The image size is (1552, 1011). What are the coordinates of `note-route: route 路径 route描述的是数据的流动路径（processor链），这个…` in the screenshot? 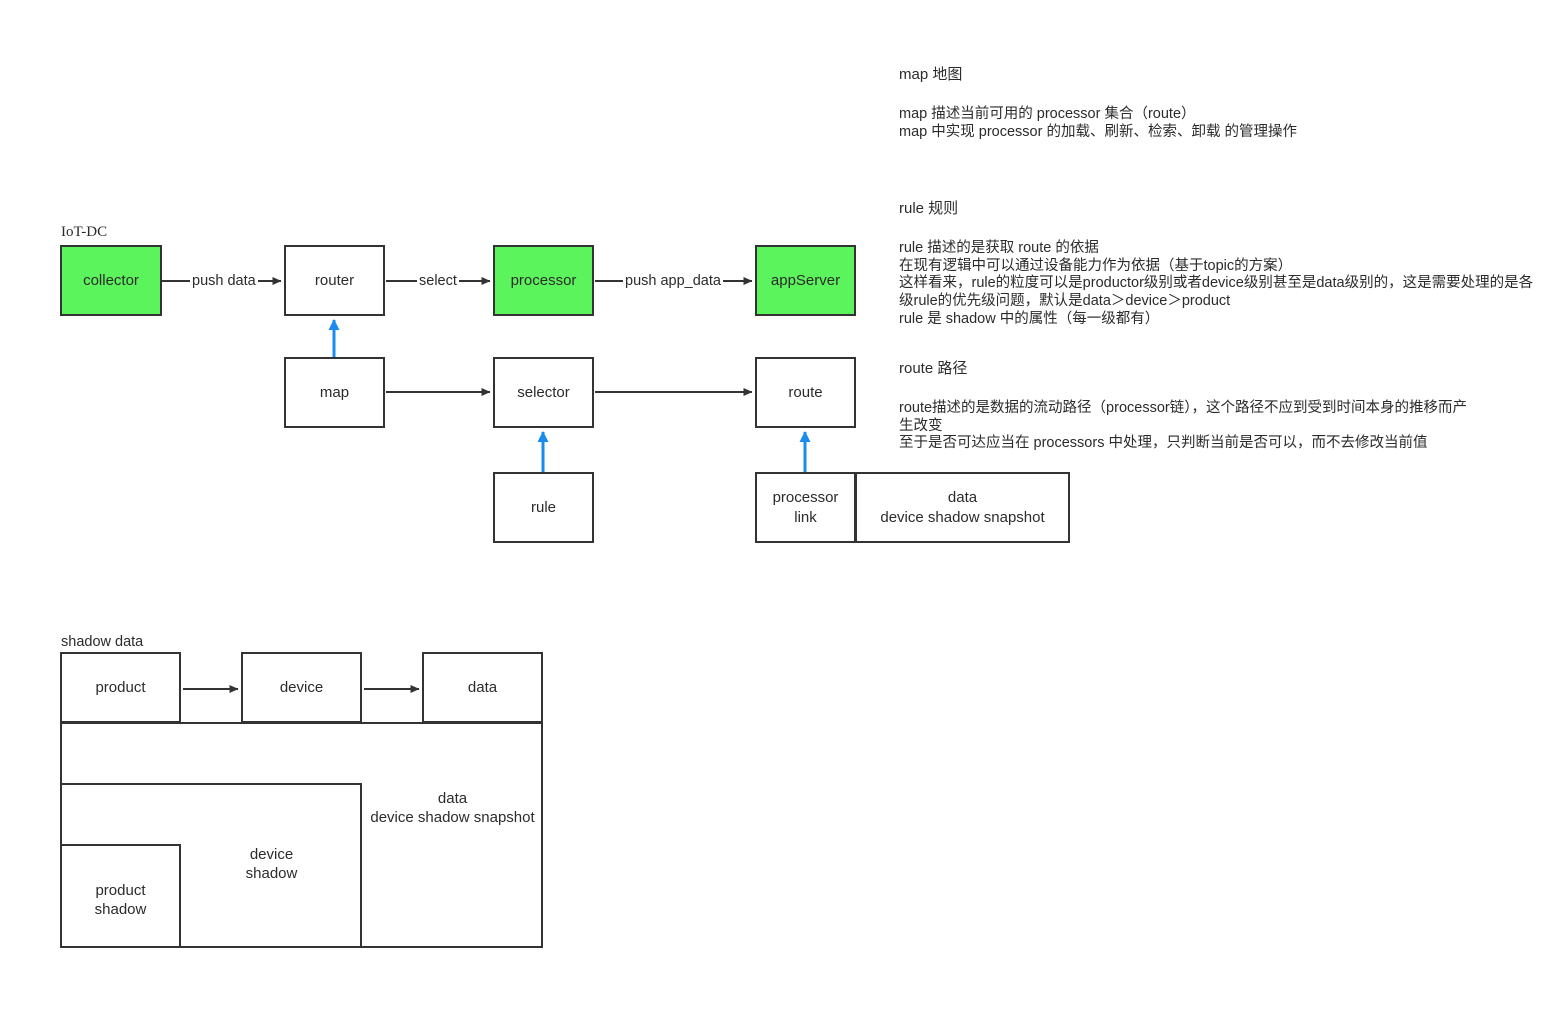 It's located at (1219, 405).